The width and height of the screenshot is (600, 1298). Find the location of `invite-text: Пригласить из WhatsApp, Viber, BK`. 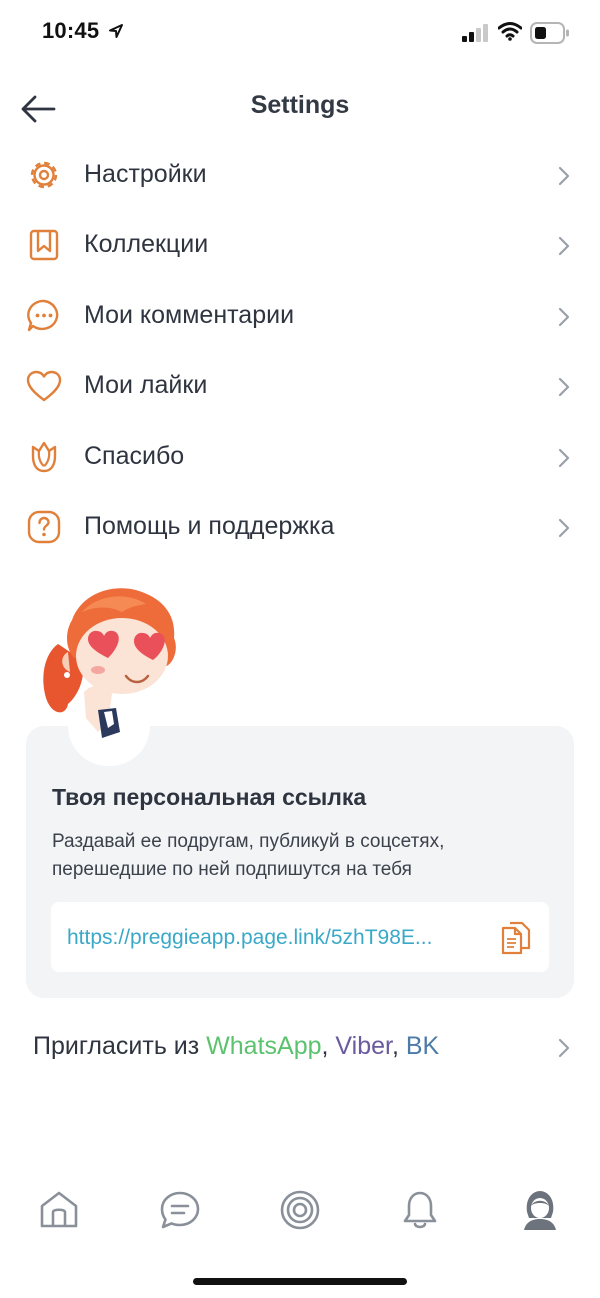

invite-text: Пригласить из WhatsApp, Viber, BK is located at coordinates (236, 1046).